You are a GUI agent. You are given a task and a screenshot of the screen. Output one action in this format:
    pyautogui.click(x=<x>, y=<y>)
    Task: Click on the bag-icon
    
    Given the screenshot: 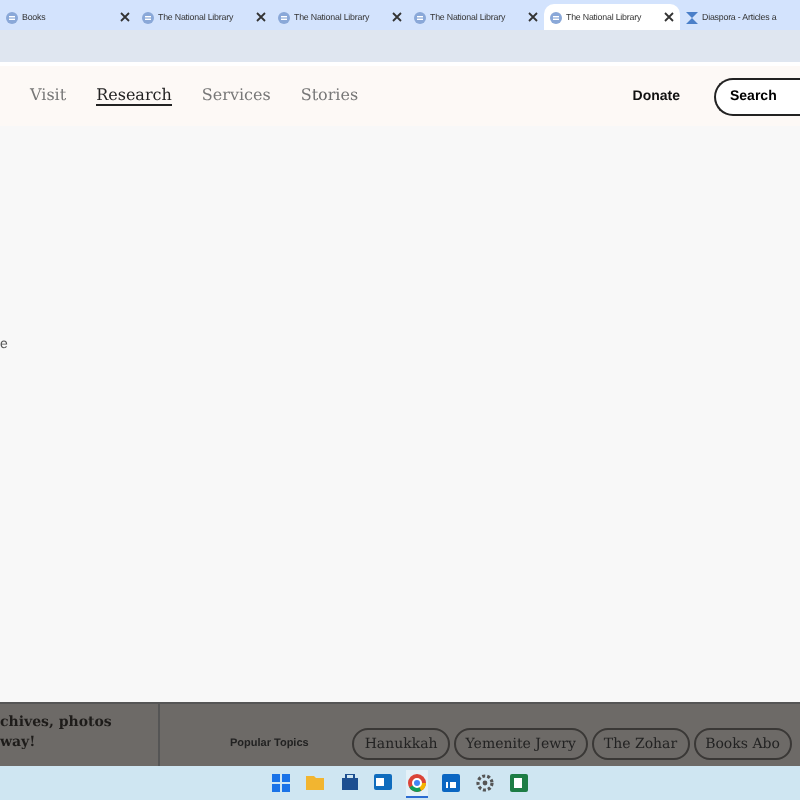 What is the action you would take?
    pyautogui.click(x=349, y=782)
    